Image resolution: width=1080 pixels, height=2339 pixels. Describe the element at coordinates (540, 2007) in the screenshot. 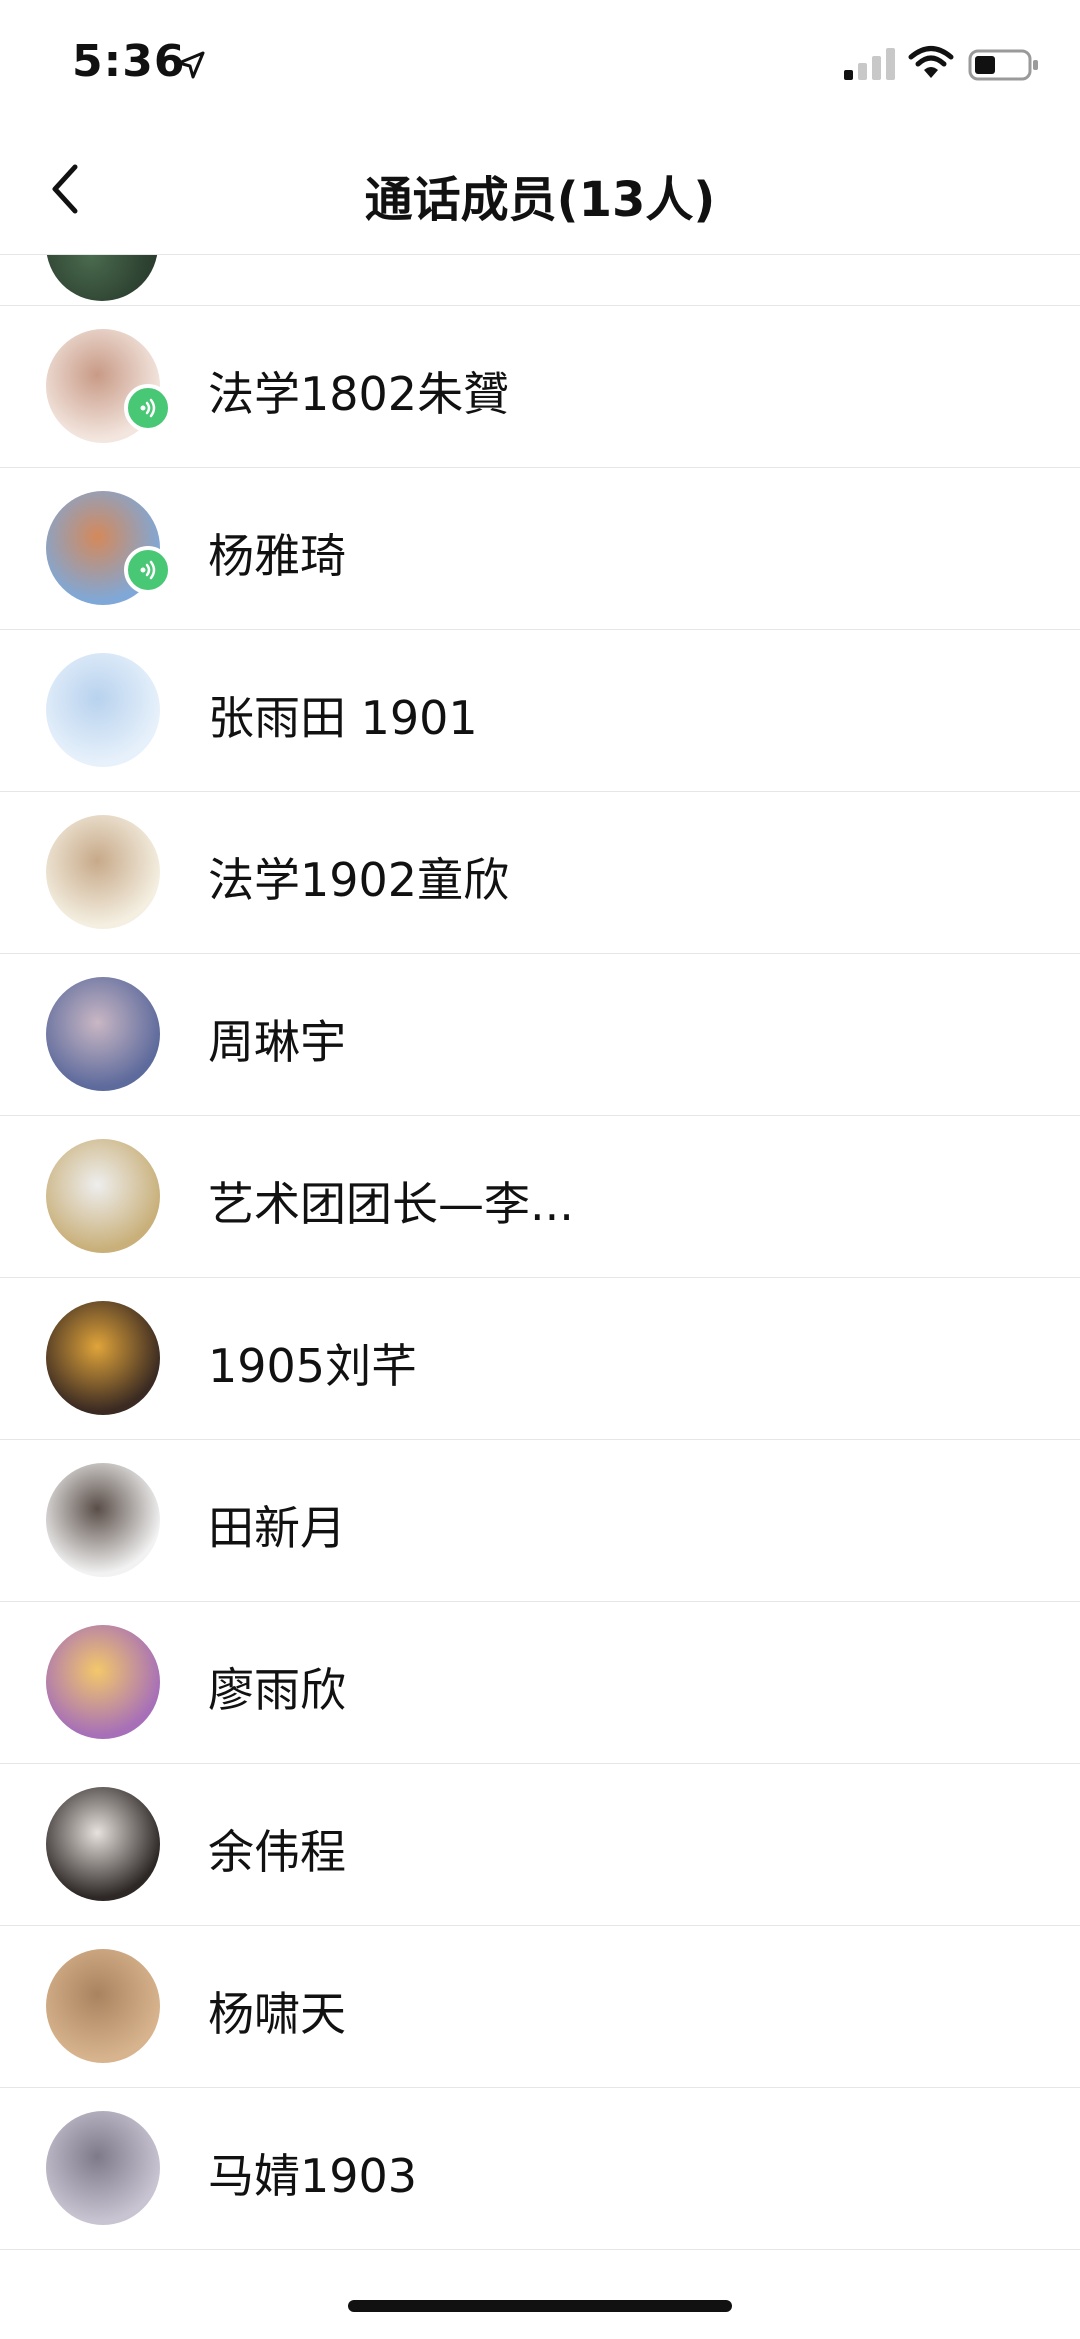

I see `member-row: 杨啸天` at that location.